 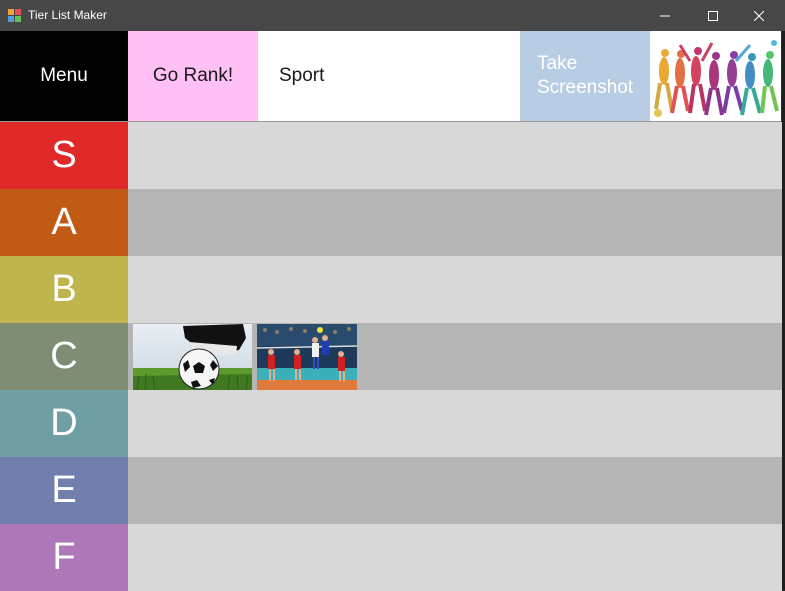 What do you see at coordinates (302, 75) in the screenshot?
I see `topic-label: Sport` at bounding box center [302, 75].